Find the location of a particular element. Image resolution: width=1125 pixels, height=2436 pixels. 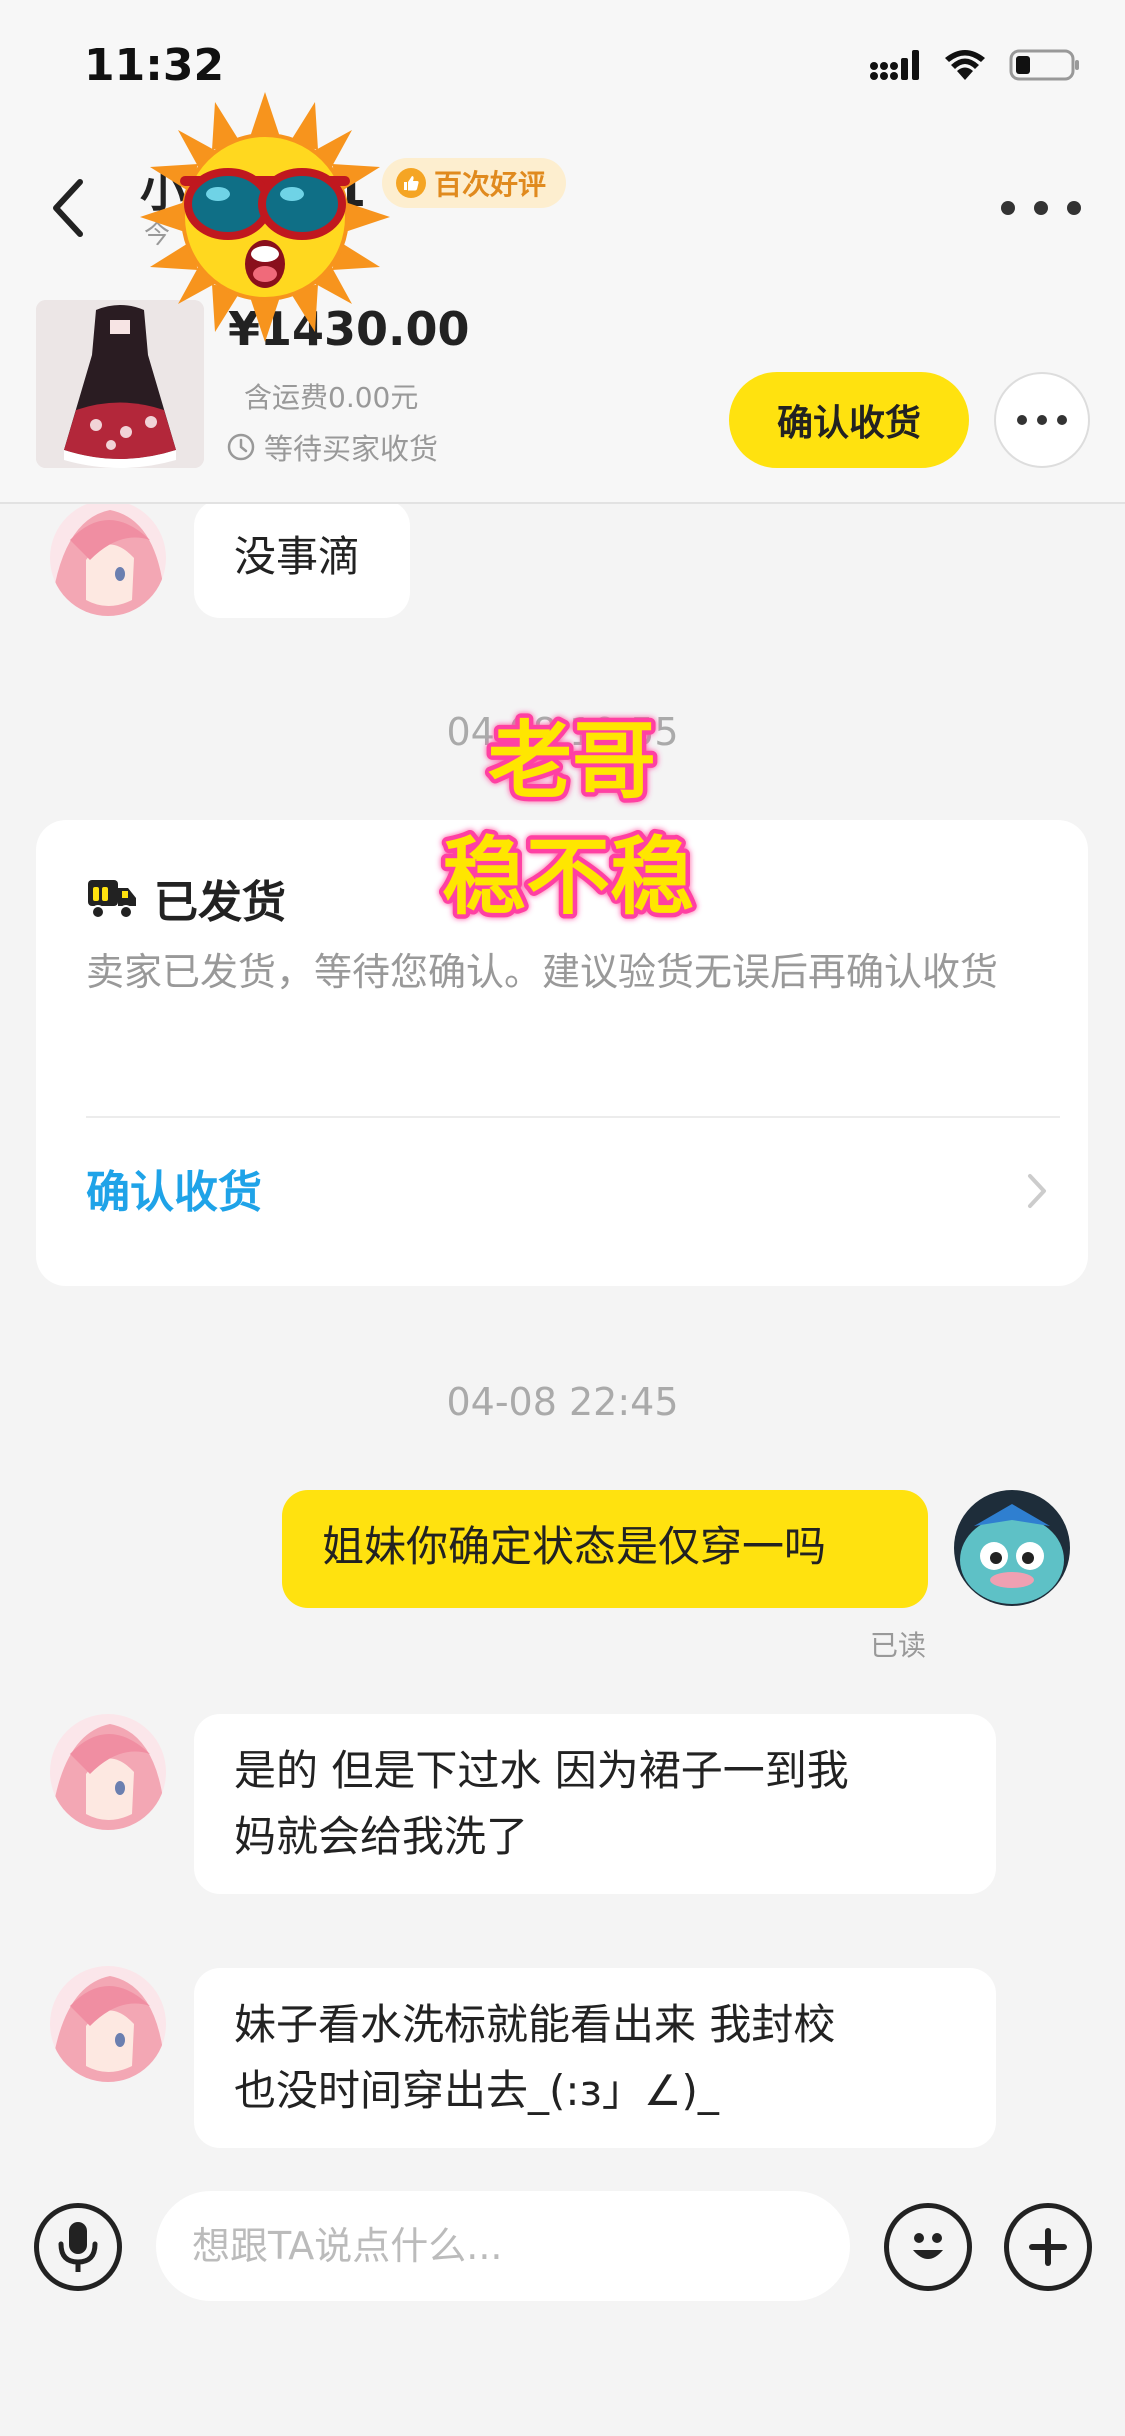

read-status: 已读 is located at coordinates (898, 1645).